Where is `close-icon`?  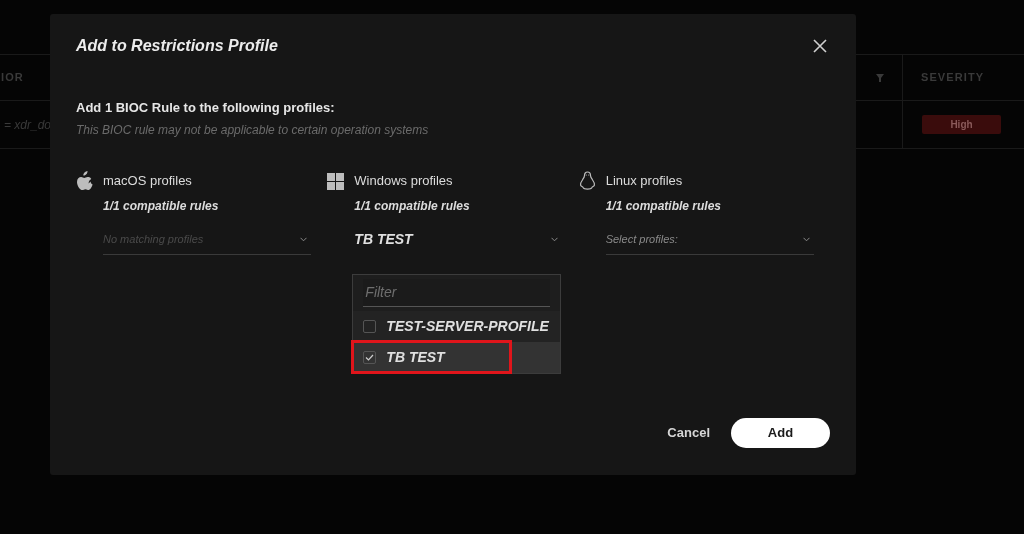
close-icon is located at coordinates (820, 46).